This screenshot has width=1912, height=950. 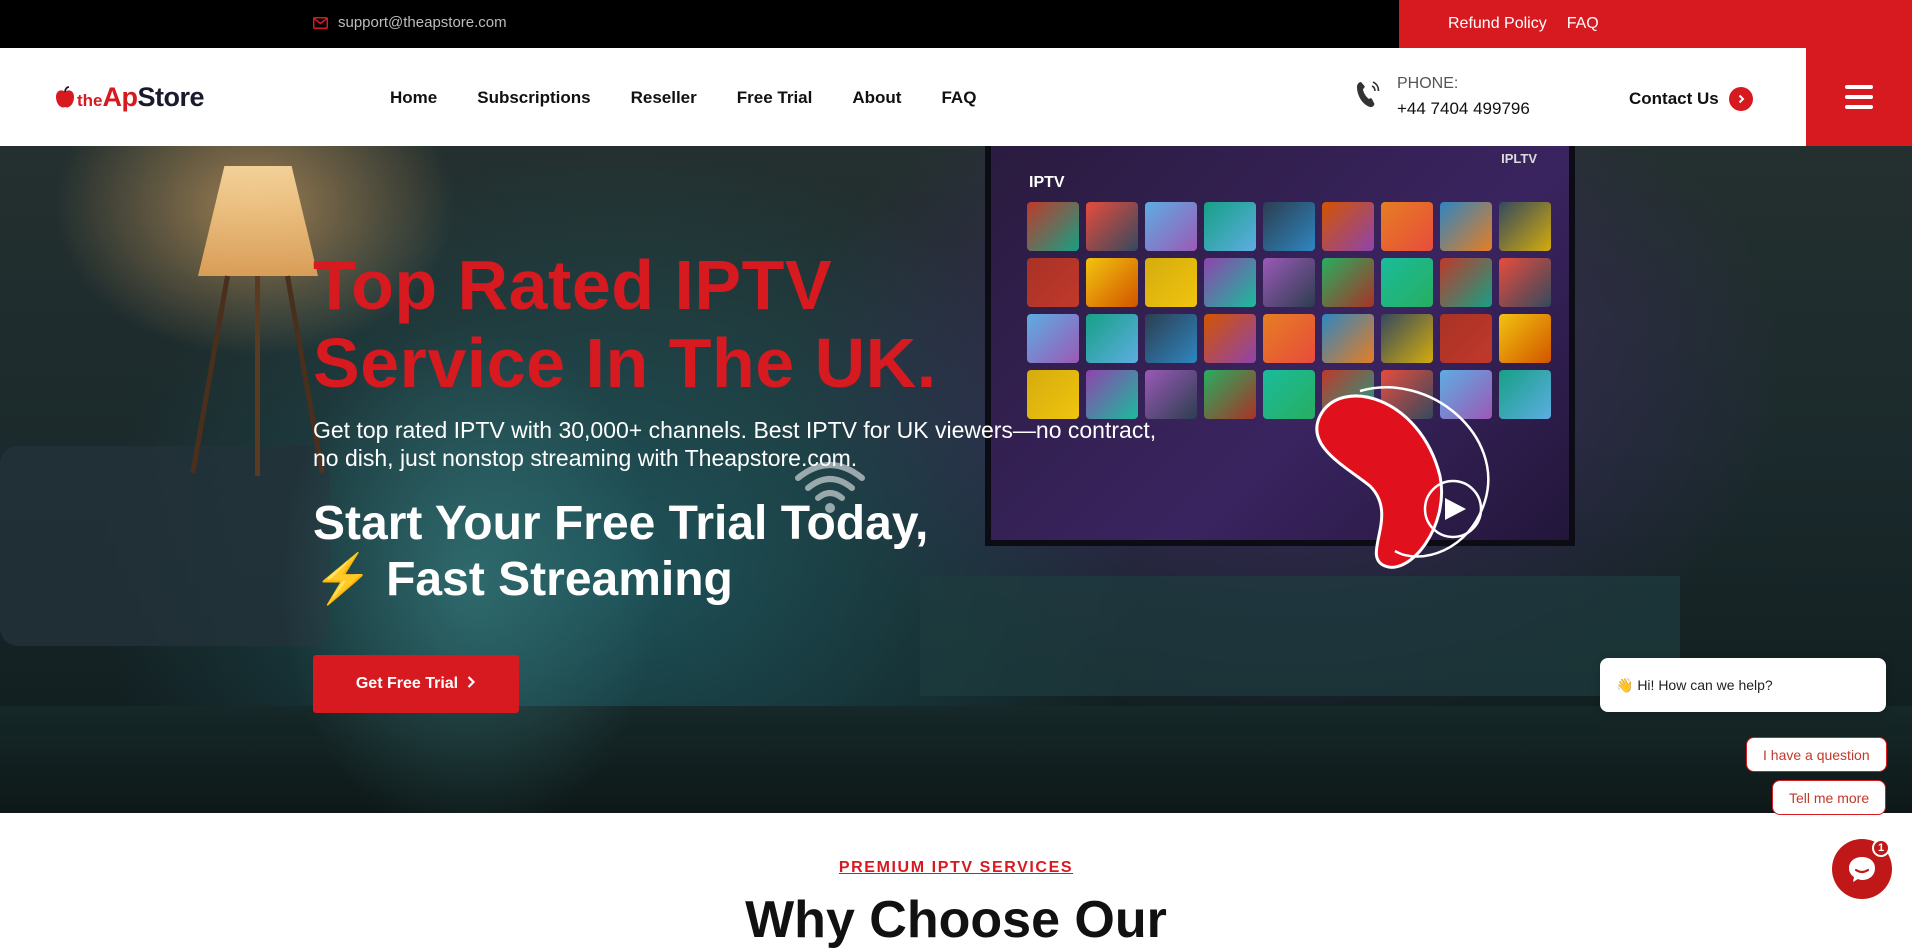 I want to click on chat-greeting: 👋 Hi! How can we help?, so click(x=1743, y=685).